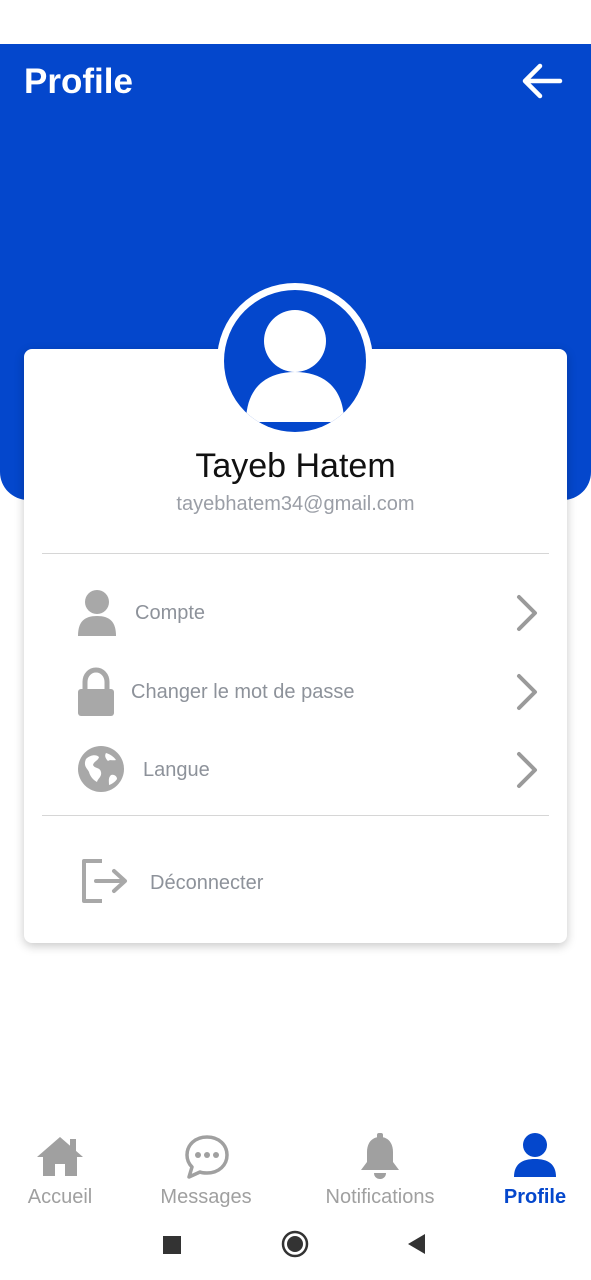  I want to click on nav-label: Accueil, so click(60, 1197).